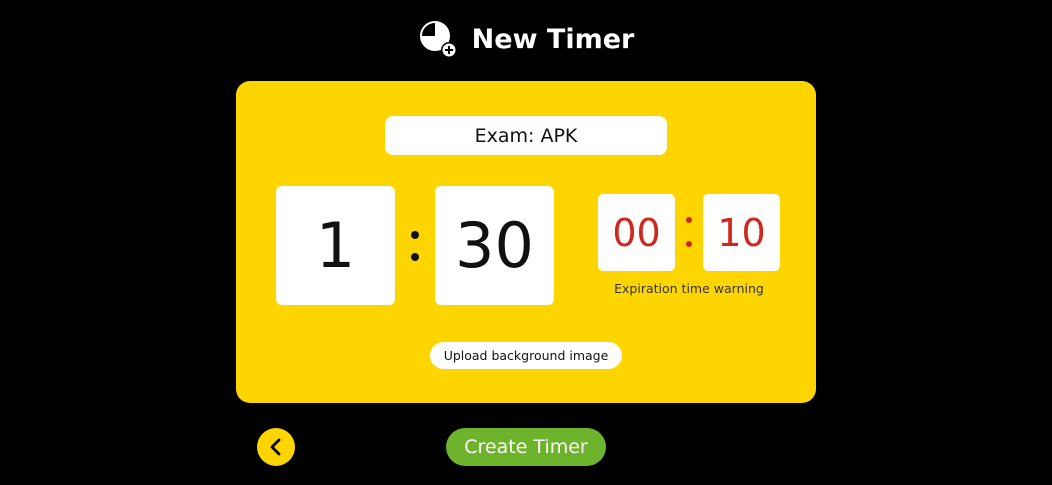 This screenshot has height=485, width=1052. What do you see at coordinates (553, 39) in the screenshot?
I see `page-title: New Timer` at bounding box center [553, 39].